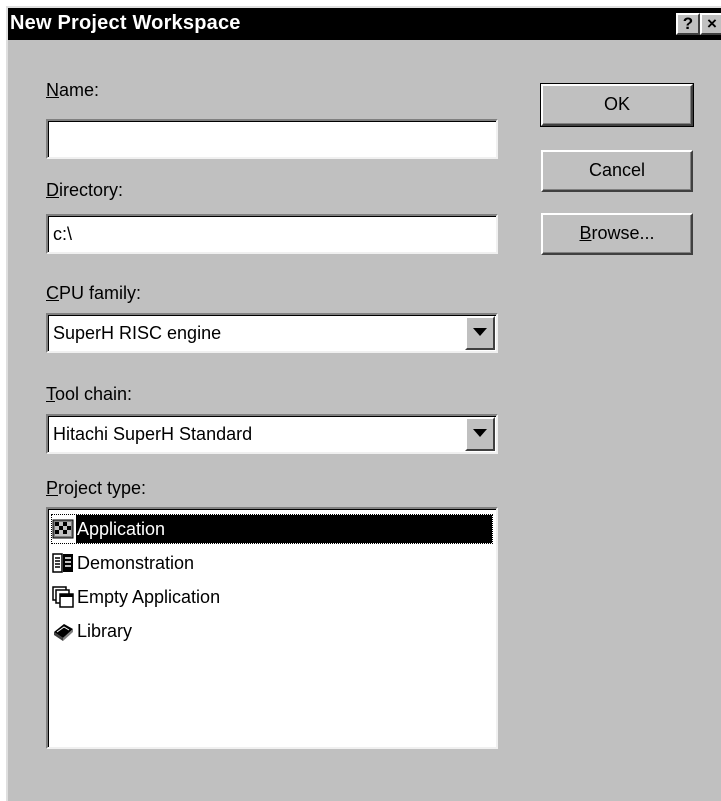 This screenshot has height=801, width=721. What do you see at coordinates (284, 529) in the screenshot?
I see `list-item-label: Application` at bounding box center [284, 529].